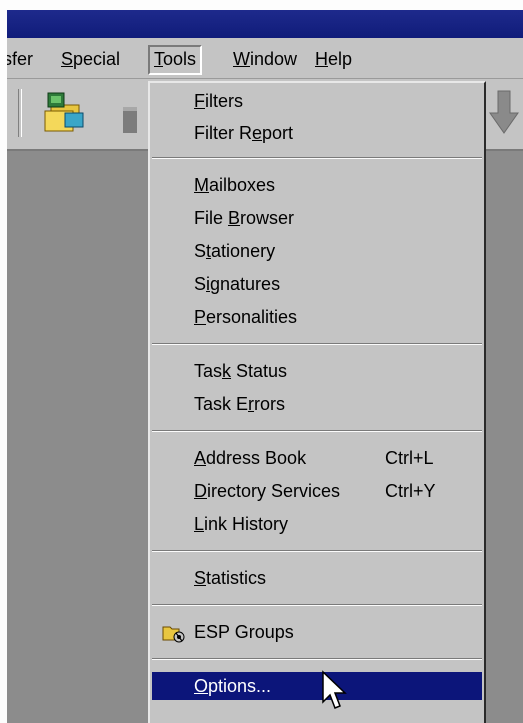 Image resolution: width=523 pixels, height=723 pixels. Describe the element at coordinates (409, 458) in the screenshot. I see `shortcut-text: Ctrl+L` at that location.